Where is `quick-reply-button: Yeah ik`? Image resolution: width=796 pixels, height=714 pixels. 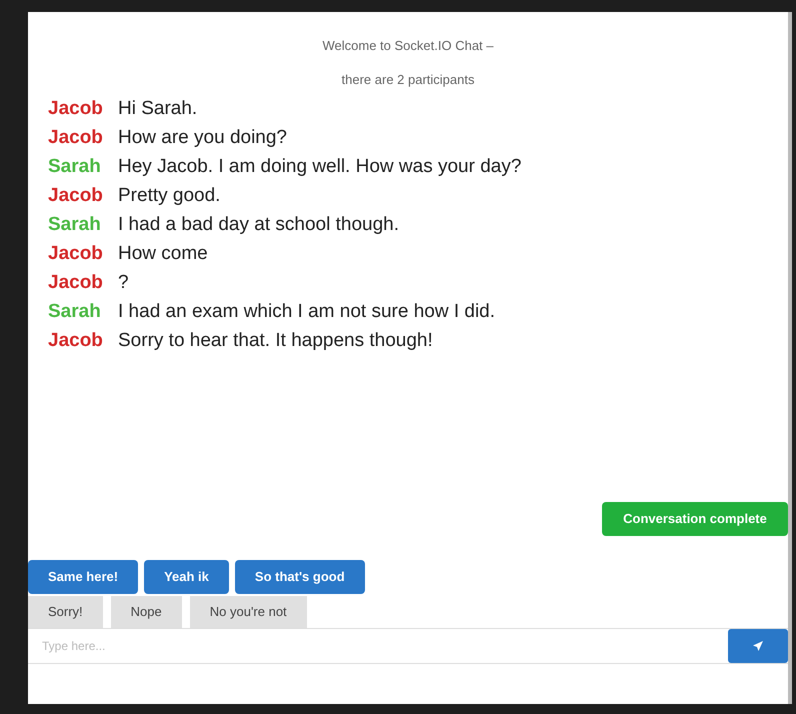 quick-reply-button: Yeah ik is located at coordinates (186, 577).